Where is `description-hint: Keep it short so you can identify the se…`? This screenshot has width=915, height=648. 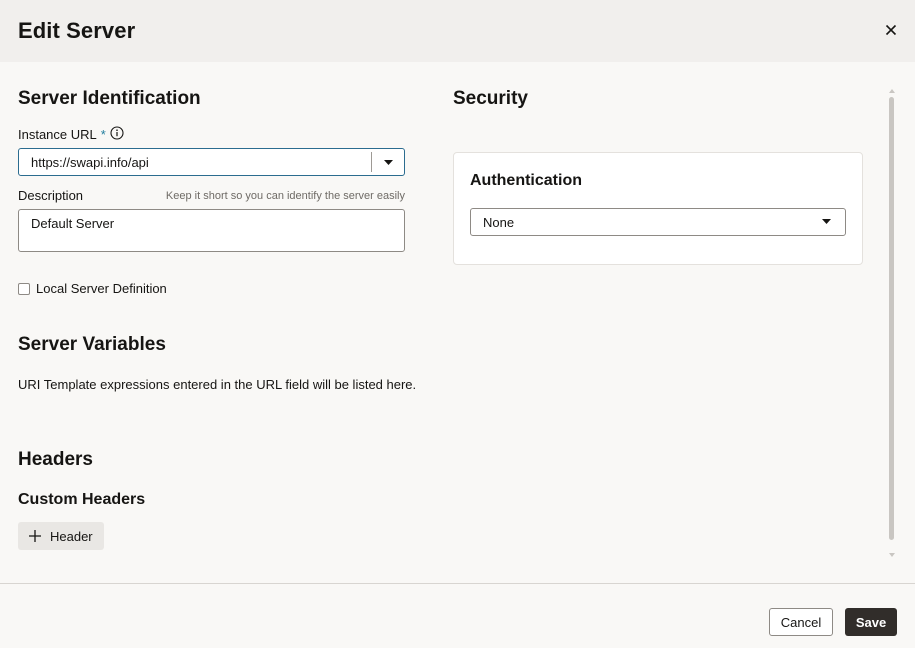 description-hint: Keep it short so you can identify the se… is located at coordinates (285, 196).